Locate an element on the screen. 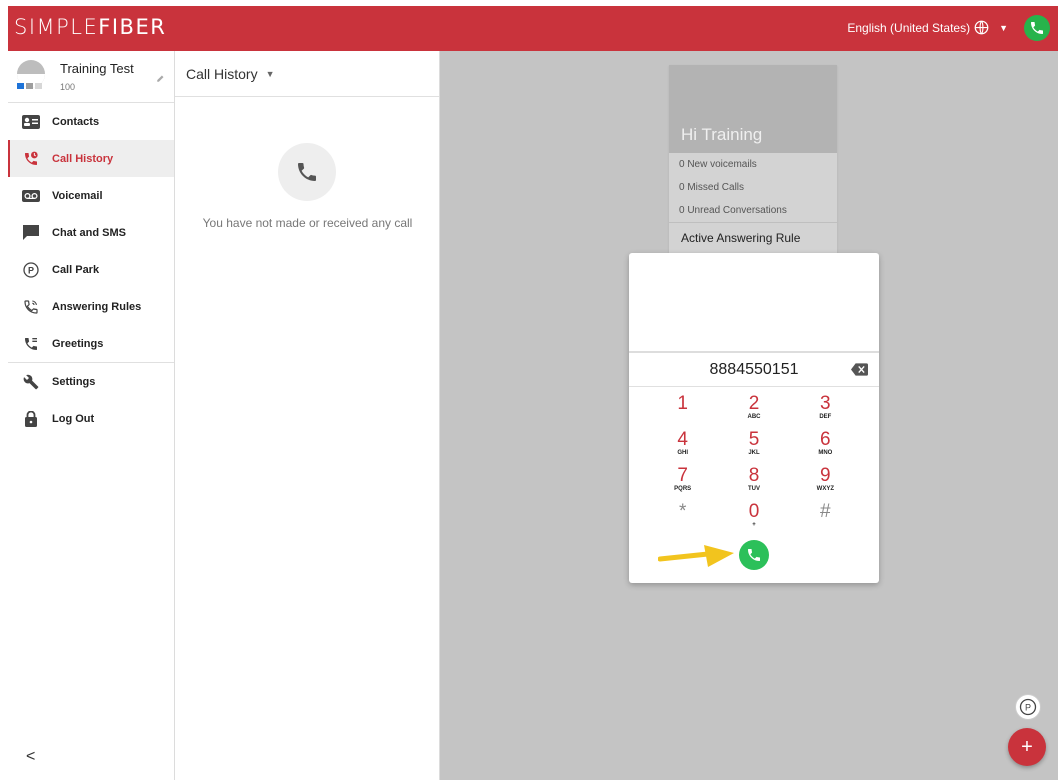  call-park-glyph: P is located at coordinates (1028, 708).